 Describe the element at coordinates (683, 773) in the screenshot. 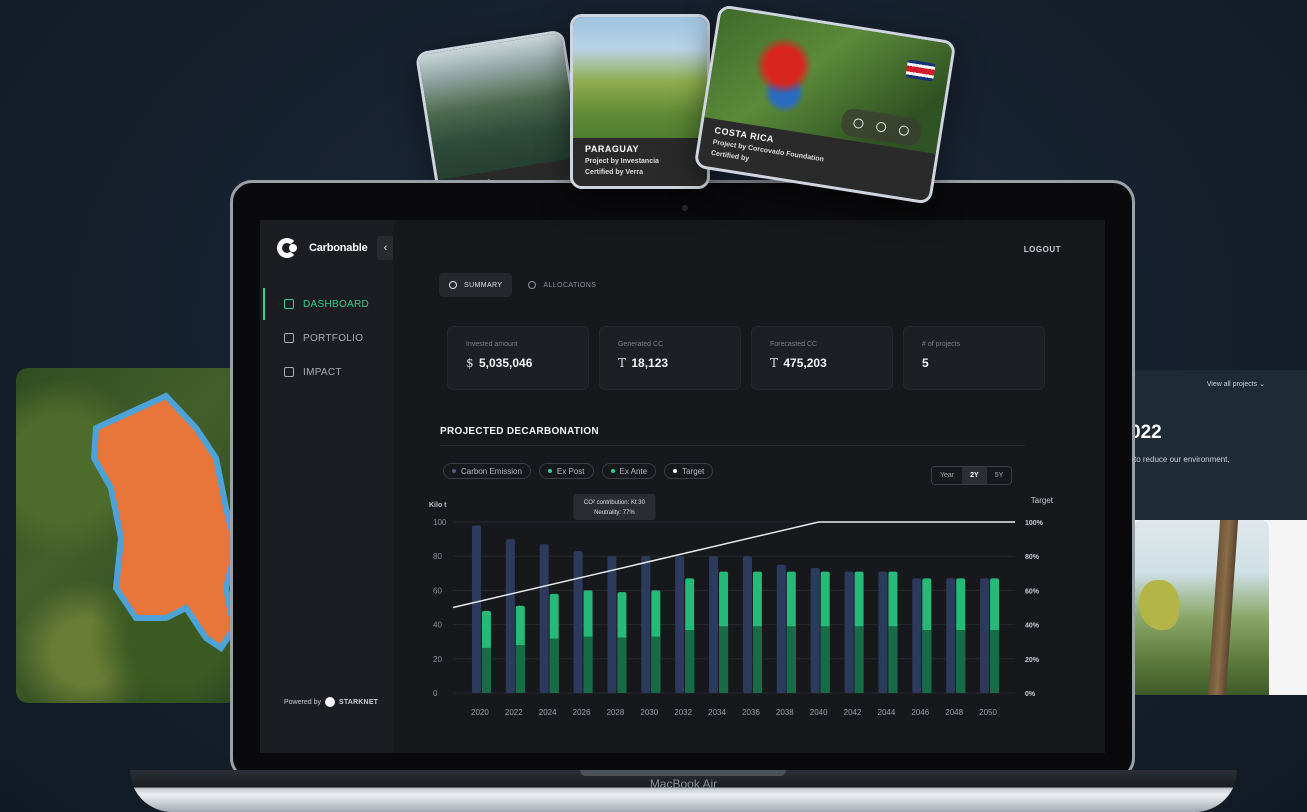

I see `laptop-notch` at that location.